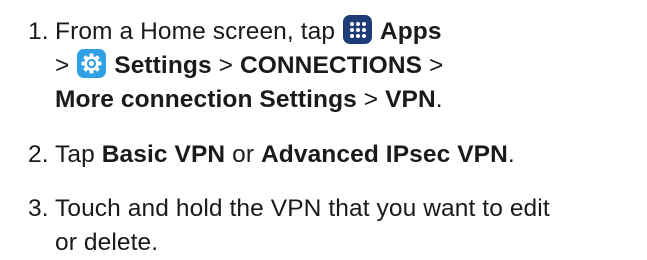  Describe the element at coordinates (163, 65) in the screenshot. I see `settings-label: Settings` at that location.